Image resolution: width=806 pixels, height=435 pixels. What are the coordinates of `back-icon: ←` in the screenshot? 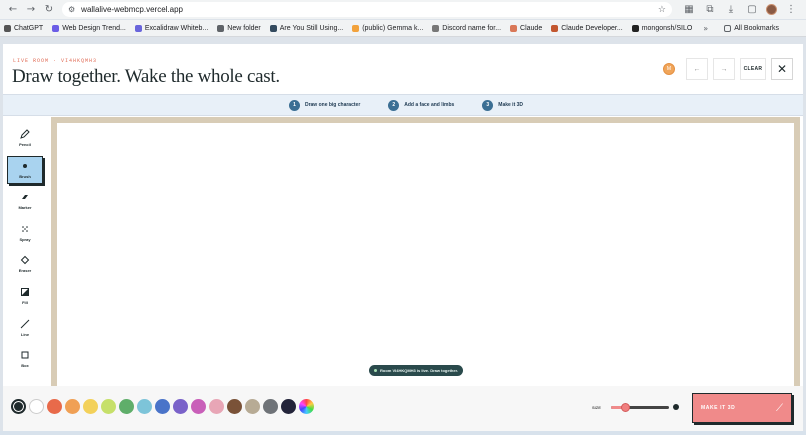 It's located at (13, 10).